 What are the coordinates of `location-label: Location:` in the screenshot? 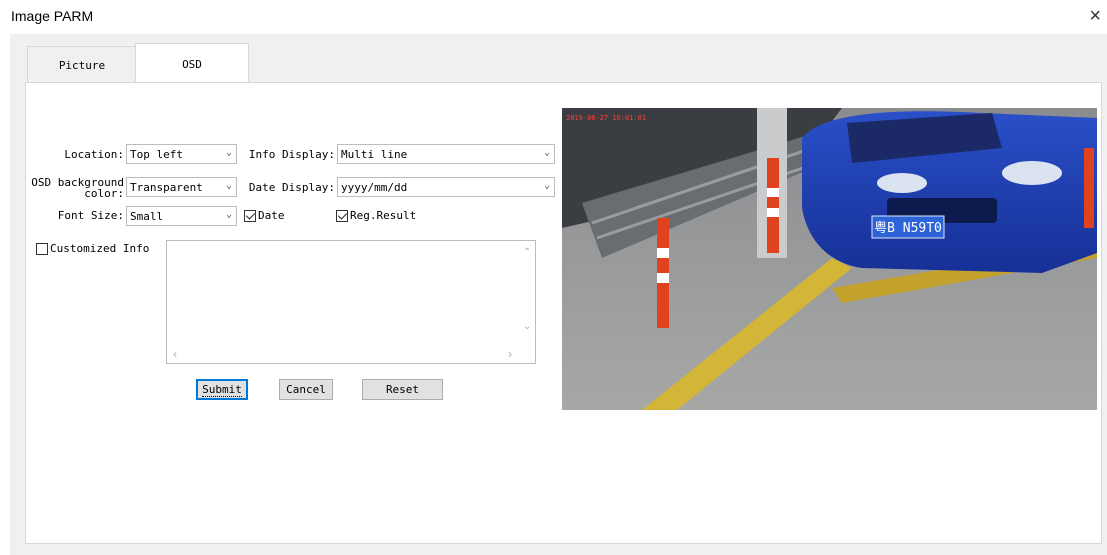 It's located at (94, 154).